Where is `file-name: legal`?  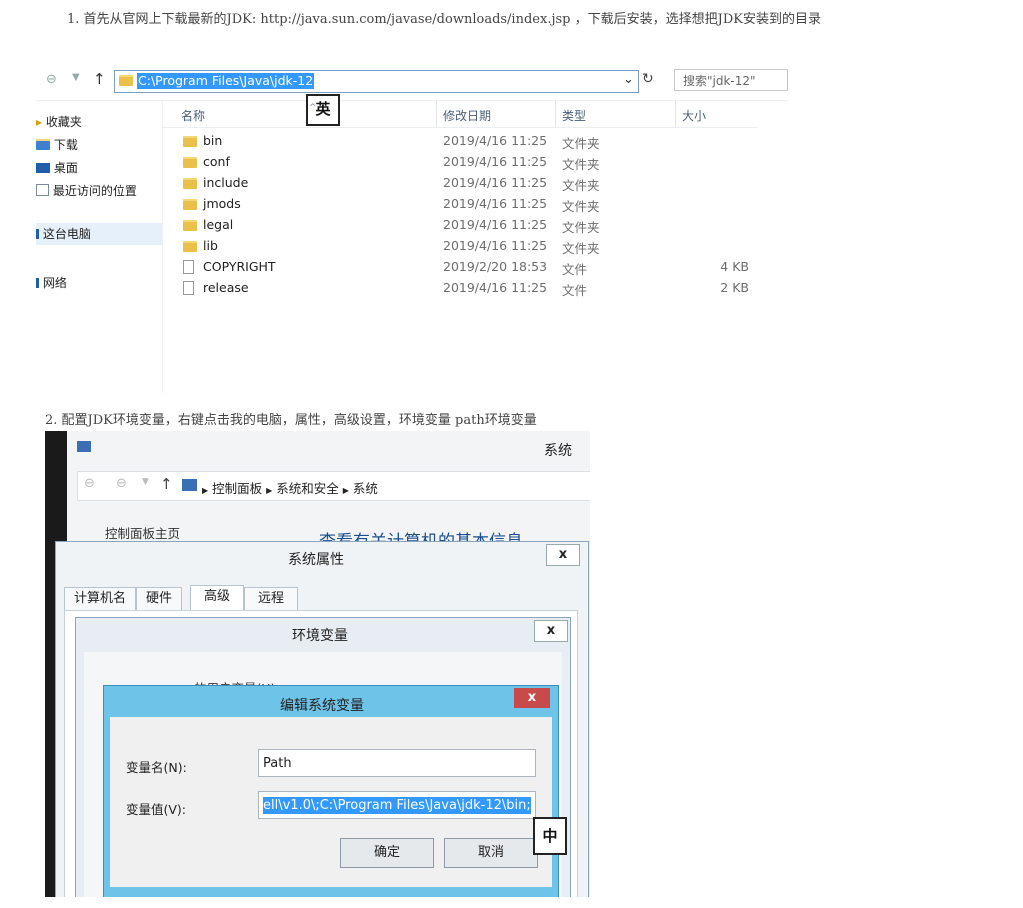
file-name: legal is located at coordinates (218, 224).